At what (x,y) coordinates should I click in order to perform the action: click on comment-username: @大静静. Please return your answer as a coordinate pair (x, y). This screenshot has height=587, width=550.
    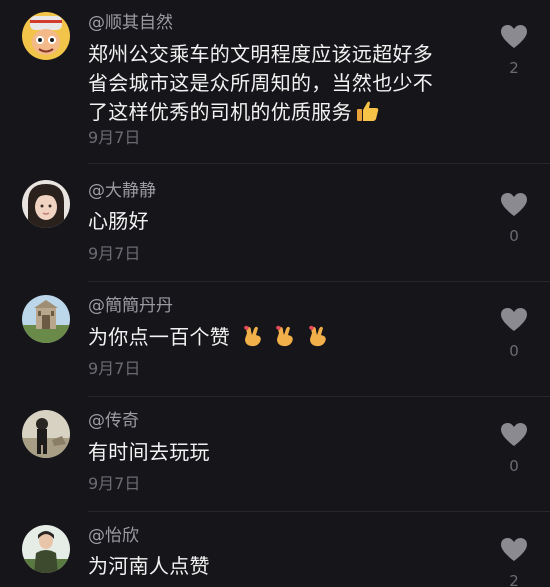
    Looking at the image, I should click on (122, 191).